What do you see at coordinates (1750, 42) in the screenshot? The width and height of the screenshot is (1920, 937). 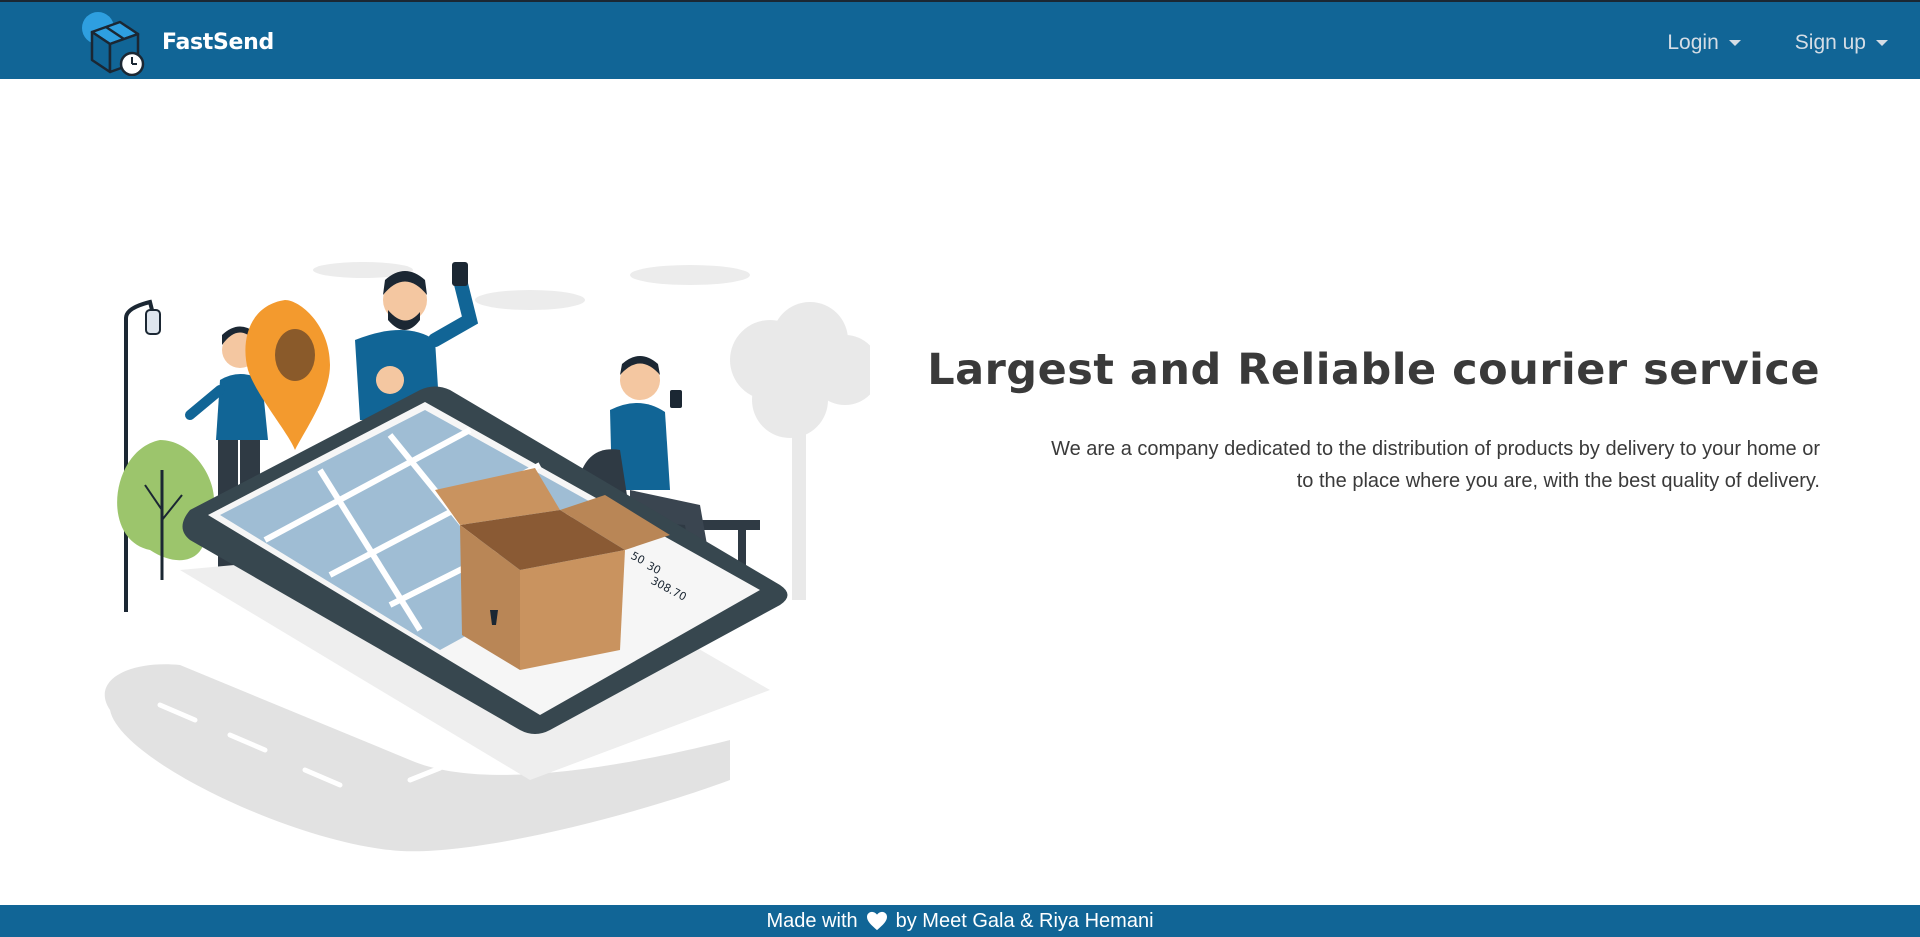 I see `nav-menu: Login Sign up` at bounding box center [1750, 42].